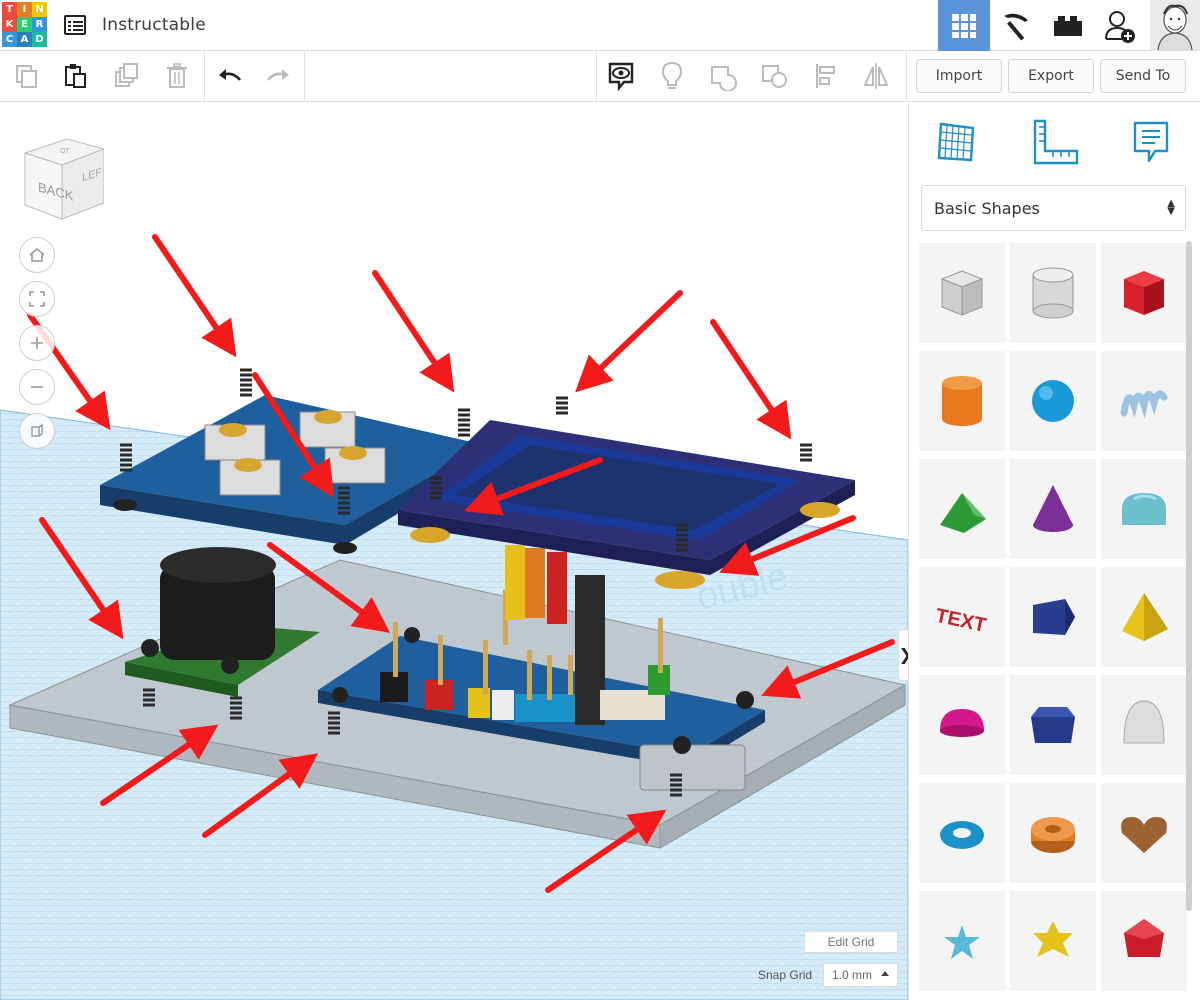 Image resolution: width=1200 pixels, height=1000 pixels. I want to click on group-icon, so click(724, 78).